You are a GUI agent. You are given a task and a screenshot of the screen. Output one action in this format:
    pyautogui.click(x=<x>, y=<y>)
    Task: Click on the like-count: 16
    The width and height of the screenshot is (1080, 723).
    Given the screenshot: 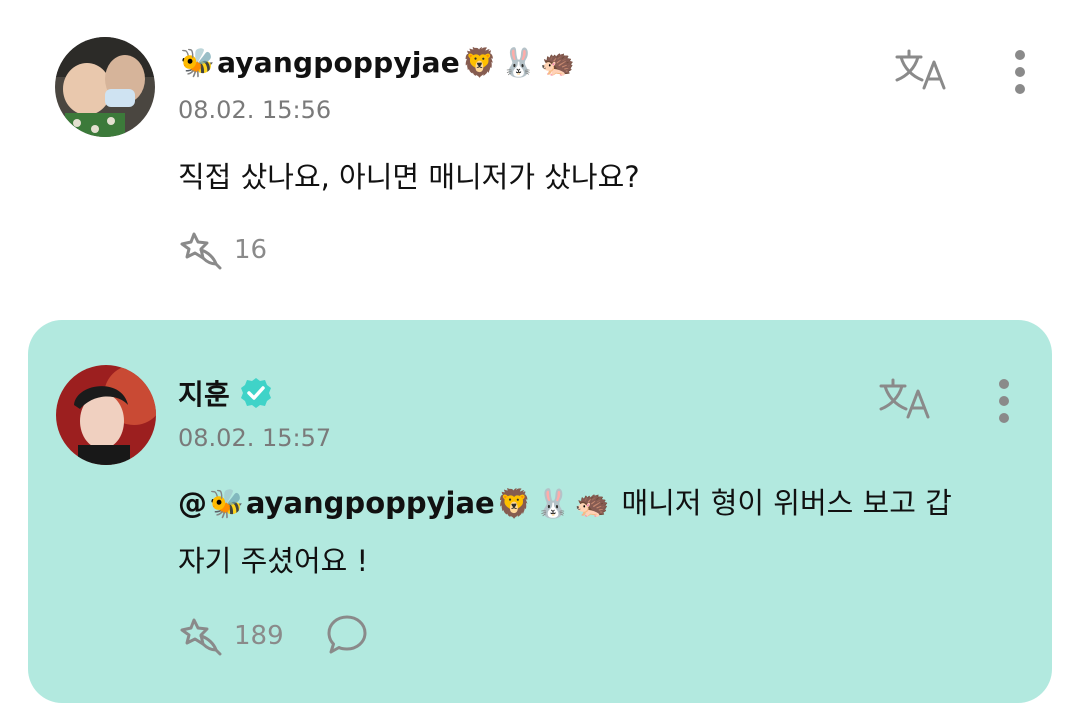 What is the action you would take?
    pyautogui.click(x=251, y=250)
    